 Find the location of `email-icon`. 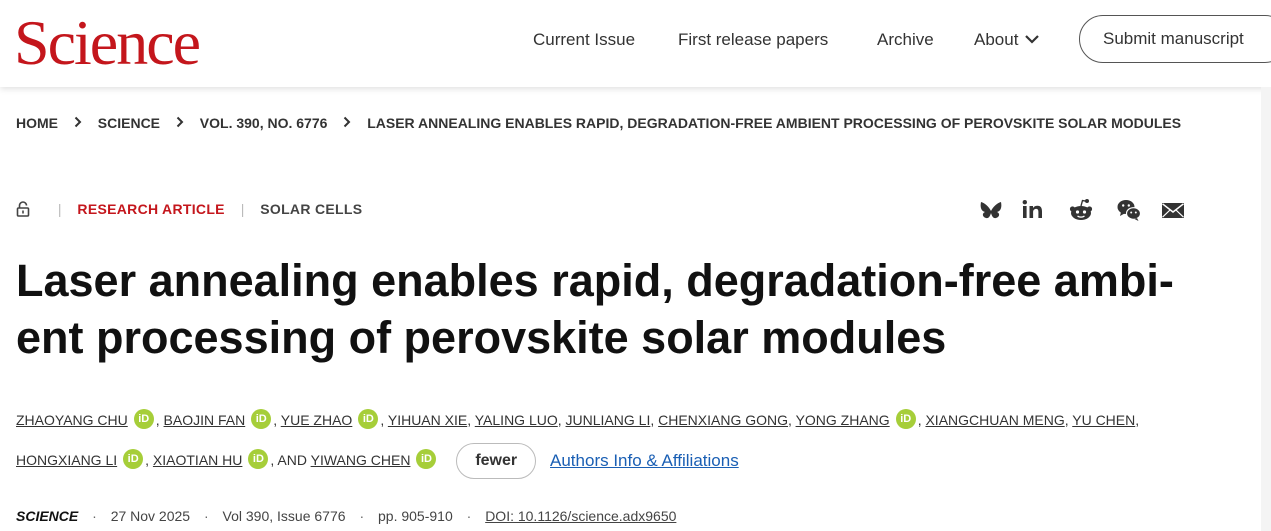

email-icon is located at coordinates (1173, 210).